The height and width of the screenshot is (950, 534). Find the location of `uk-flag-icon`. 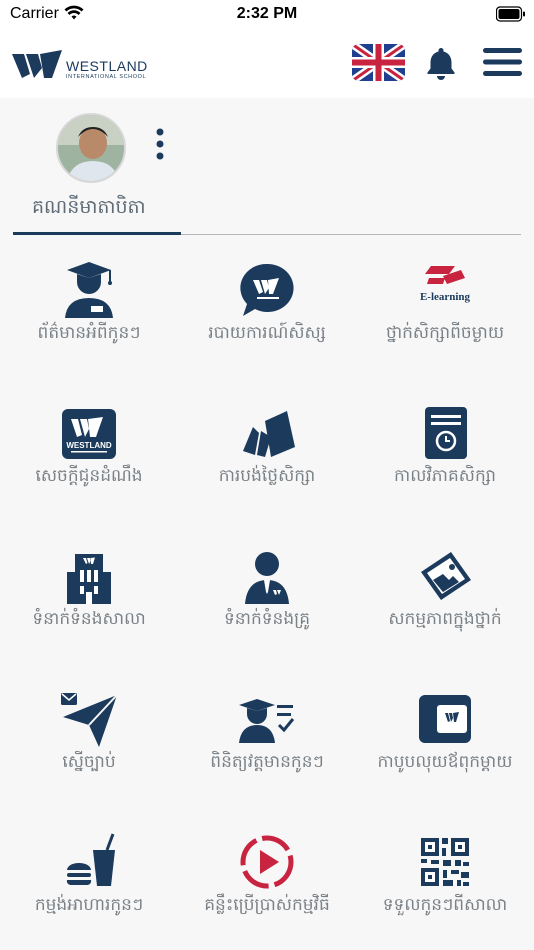

uk-flag-icon is located at coordinates (378, 62).